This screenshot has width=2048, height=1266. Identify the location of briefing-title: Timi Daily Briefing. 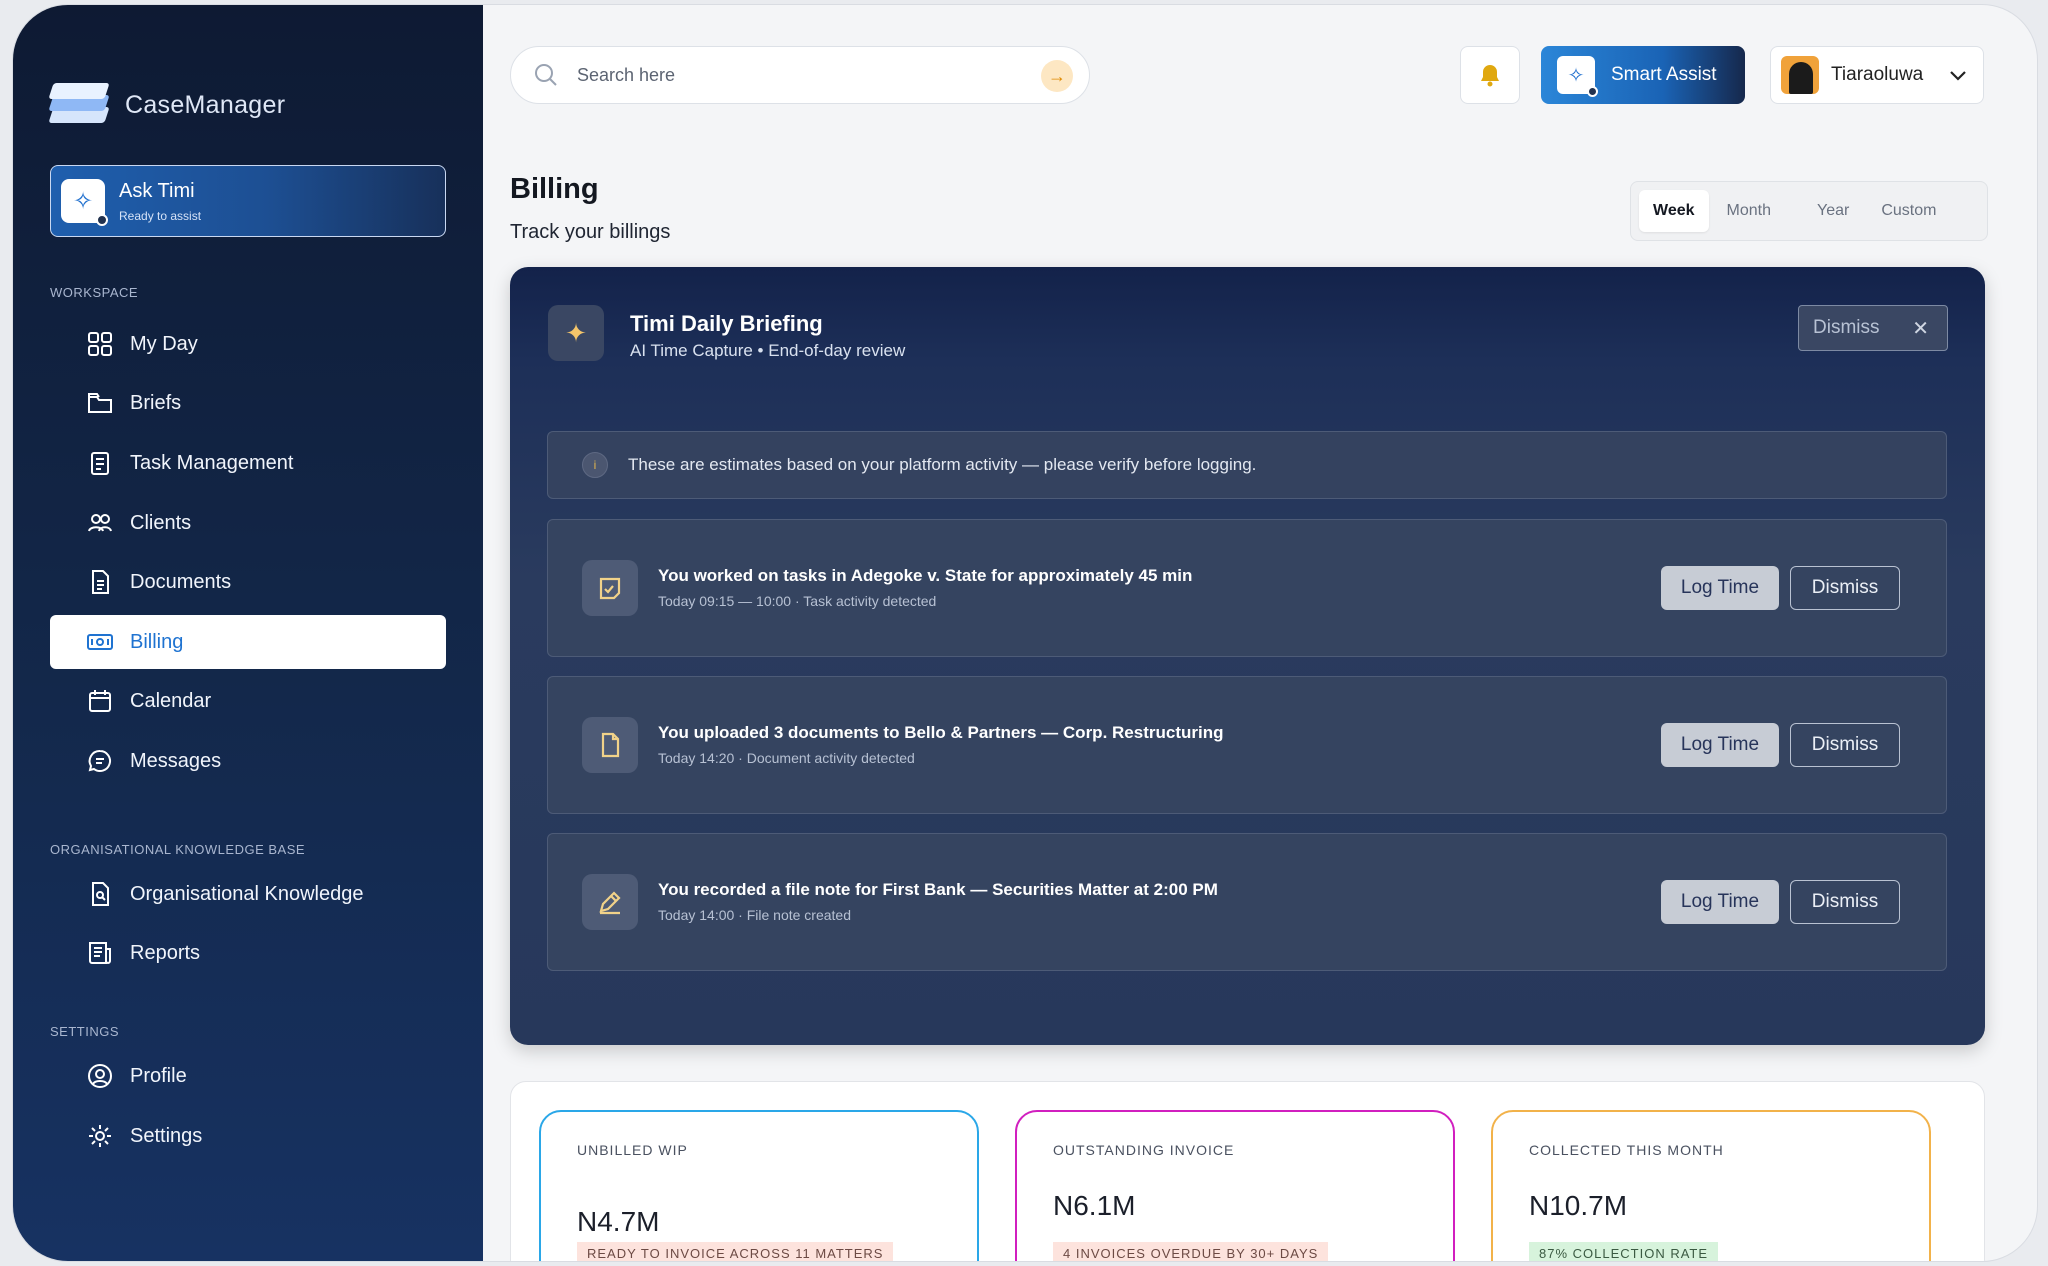
(726, 323).